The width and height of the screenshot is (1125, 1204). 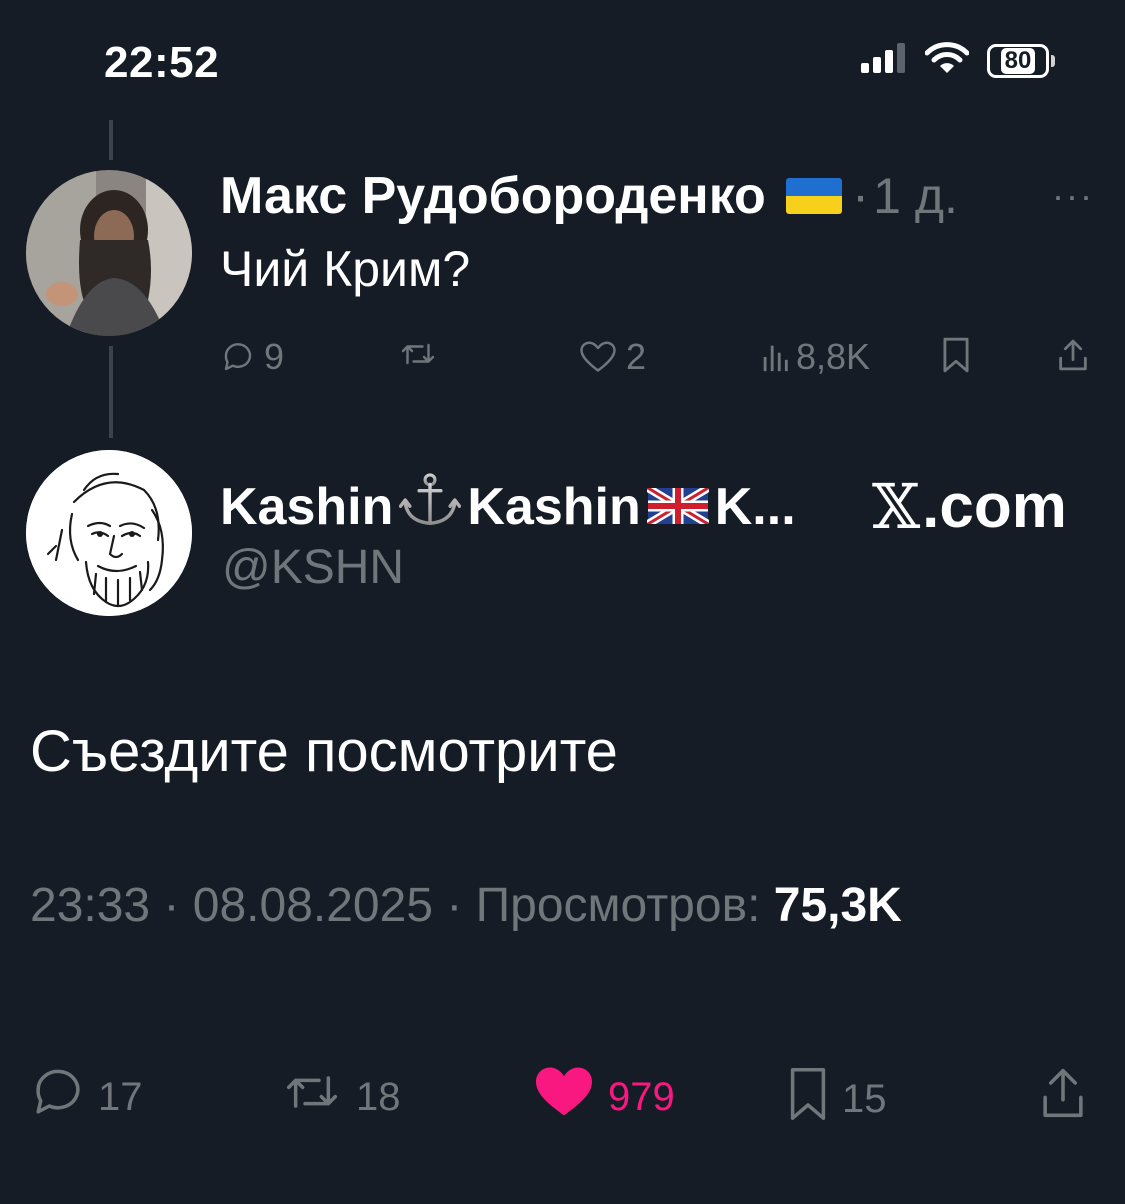 I want to click on parent-reply-count: 9, so click(x=274, y=356).